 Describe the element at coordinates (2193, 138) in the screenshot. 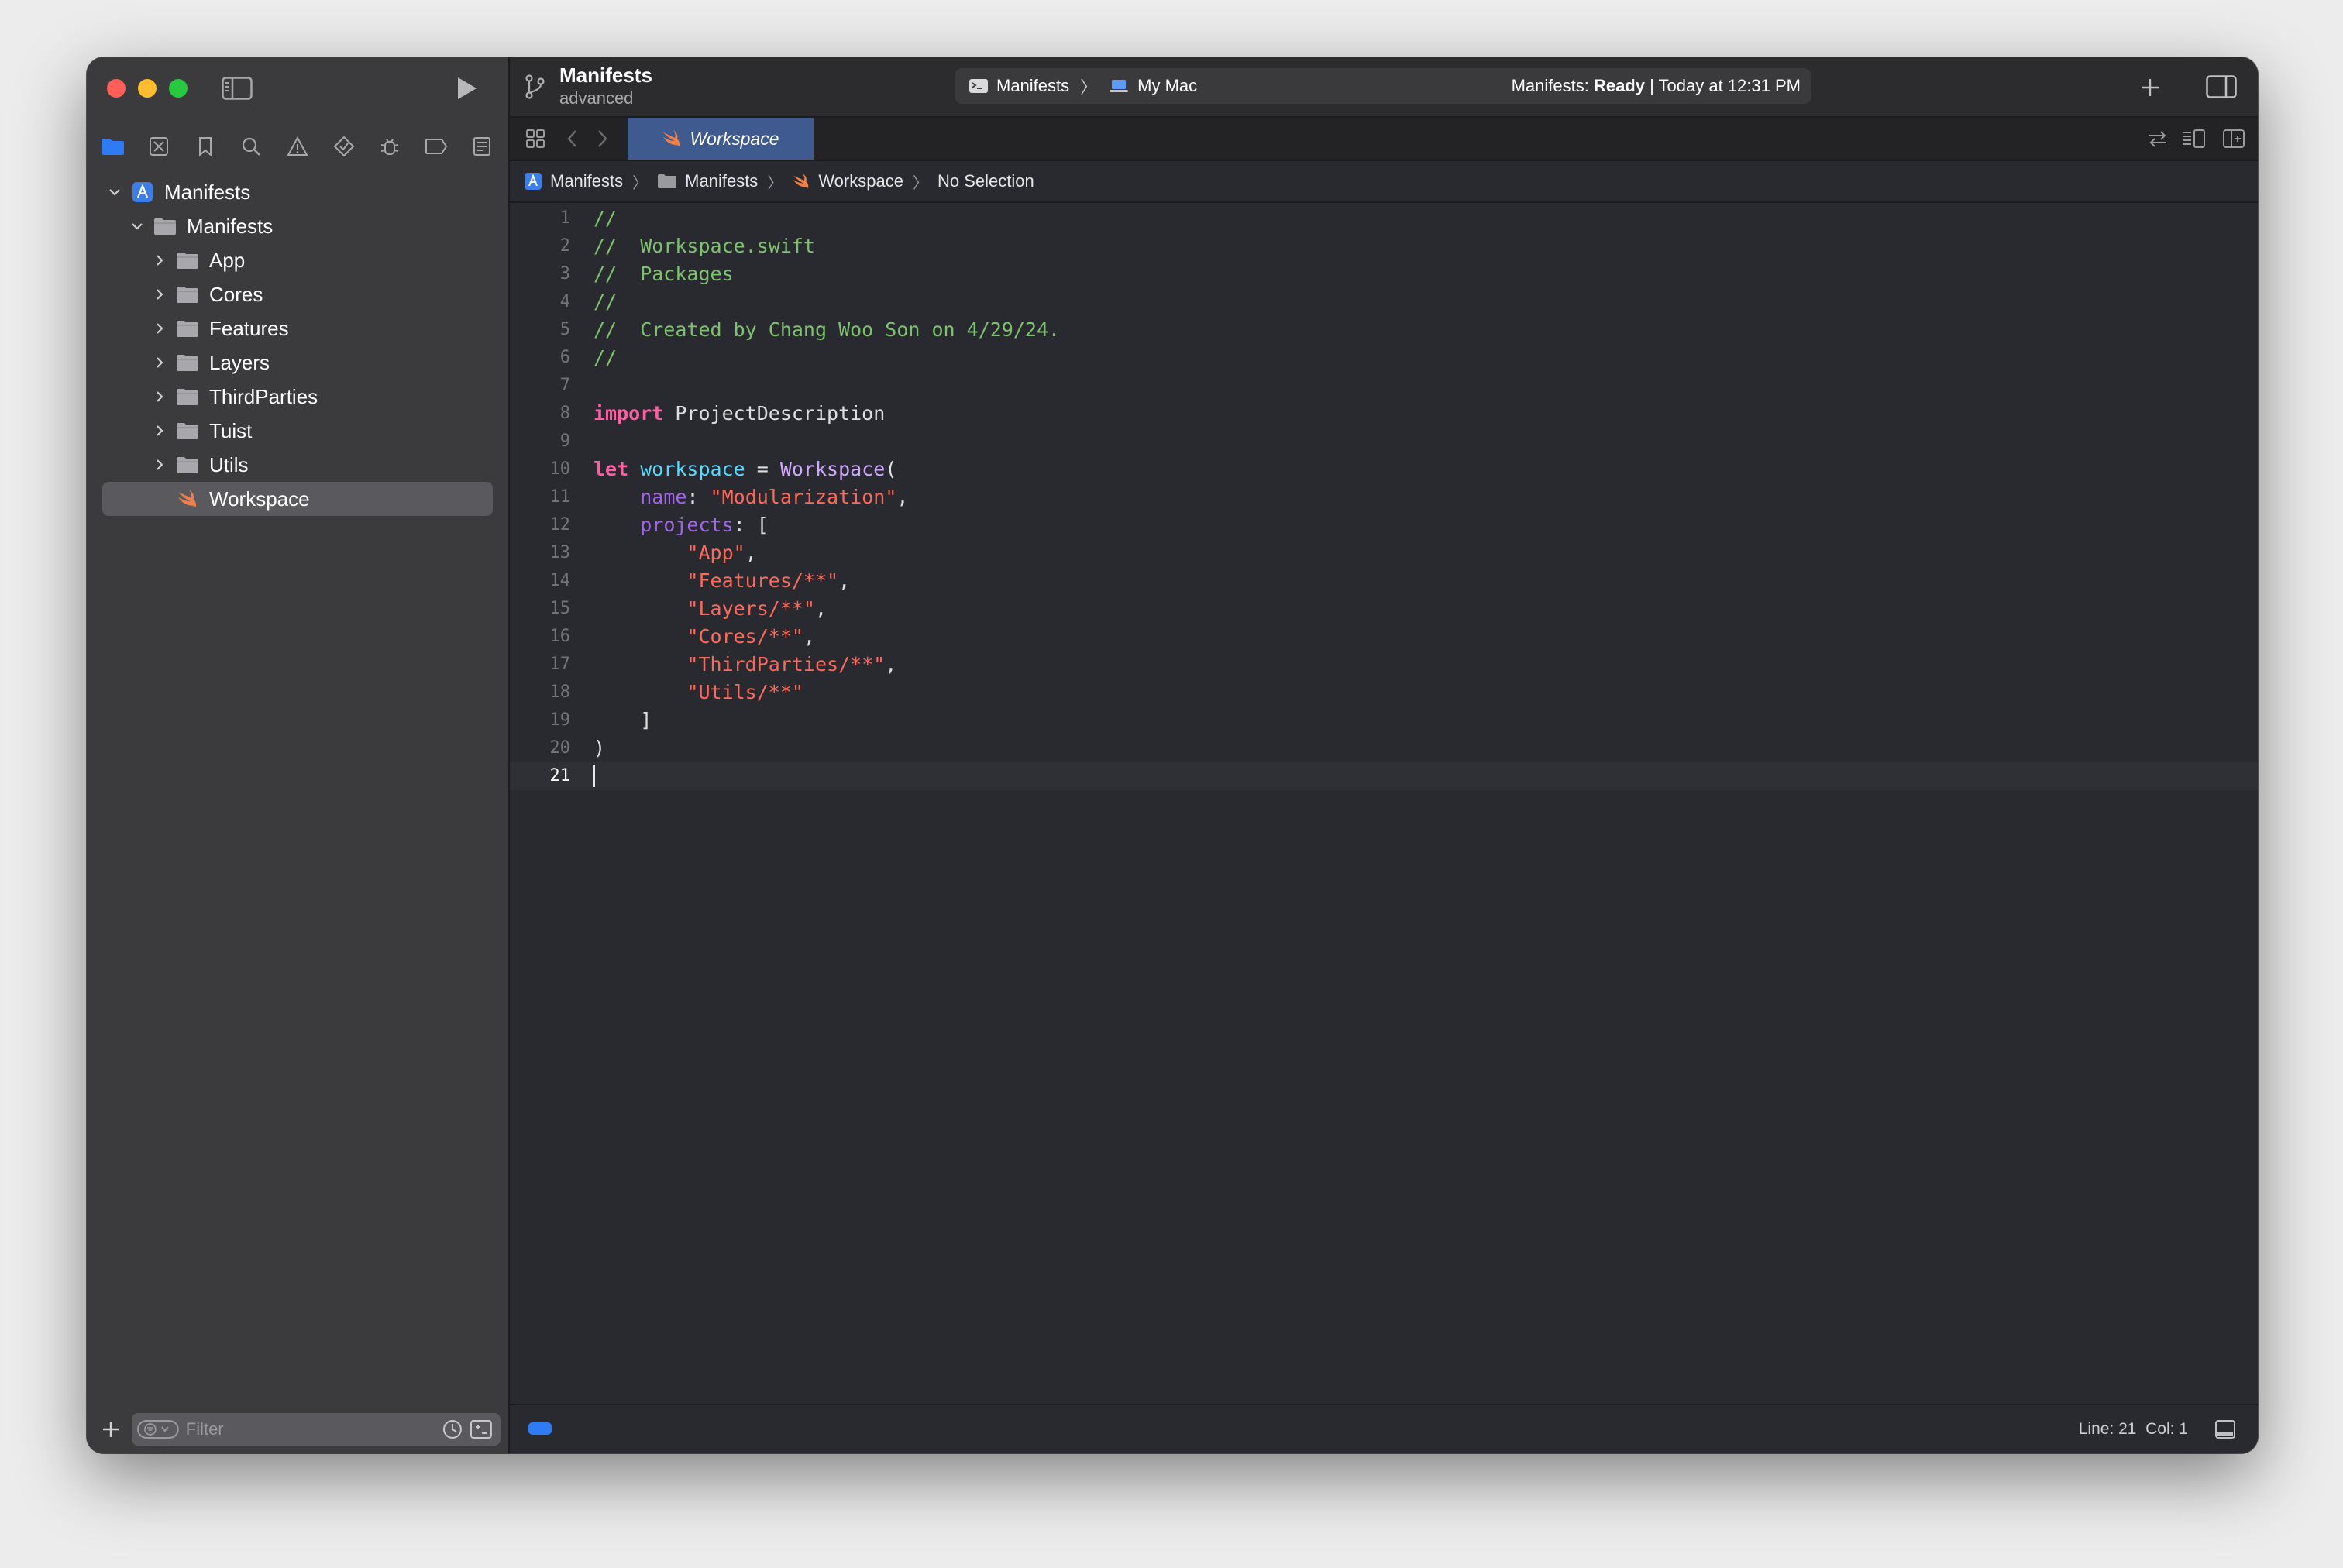

I see `editor-options-button` at that location.